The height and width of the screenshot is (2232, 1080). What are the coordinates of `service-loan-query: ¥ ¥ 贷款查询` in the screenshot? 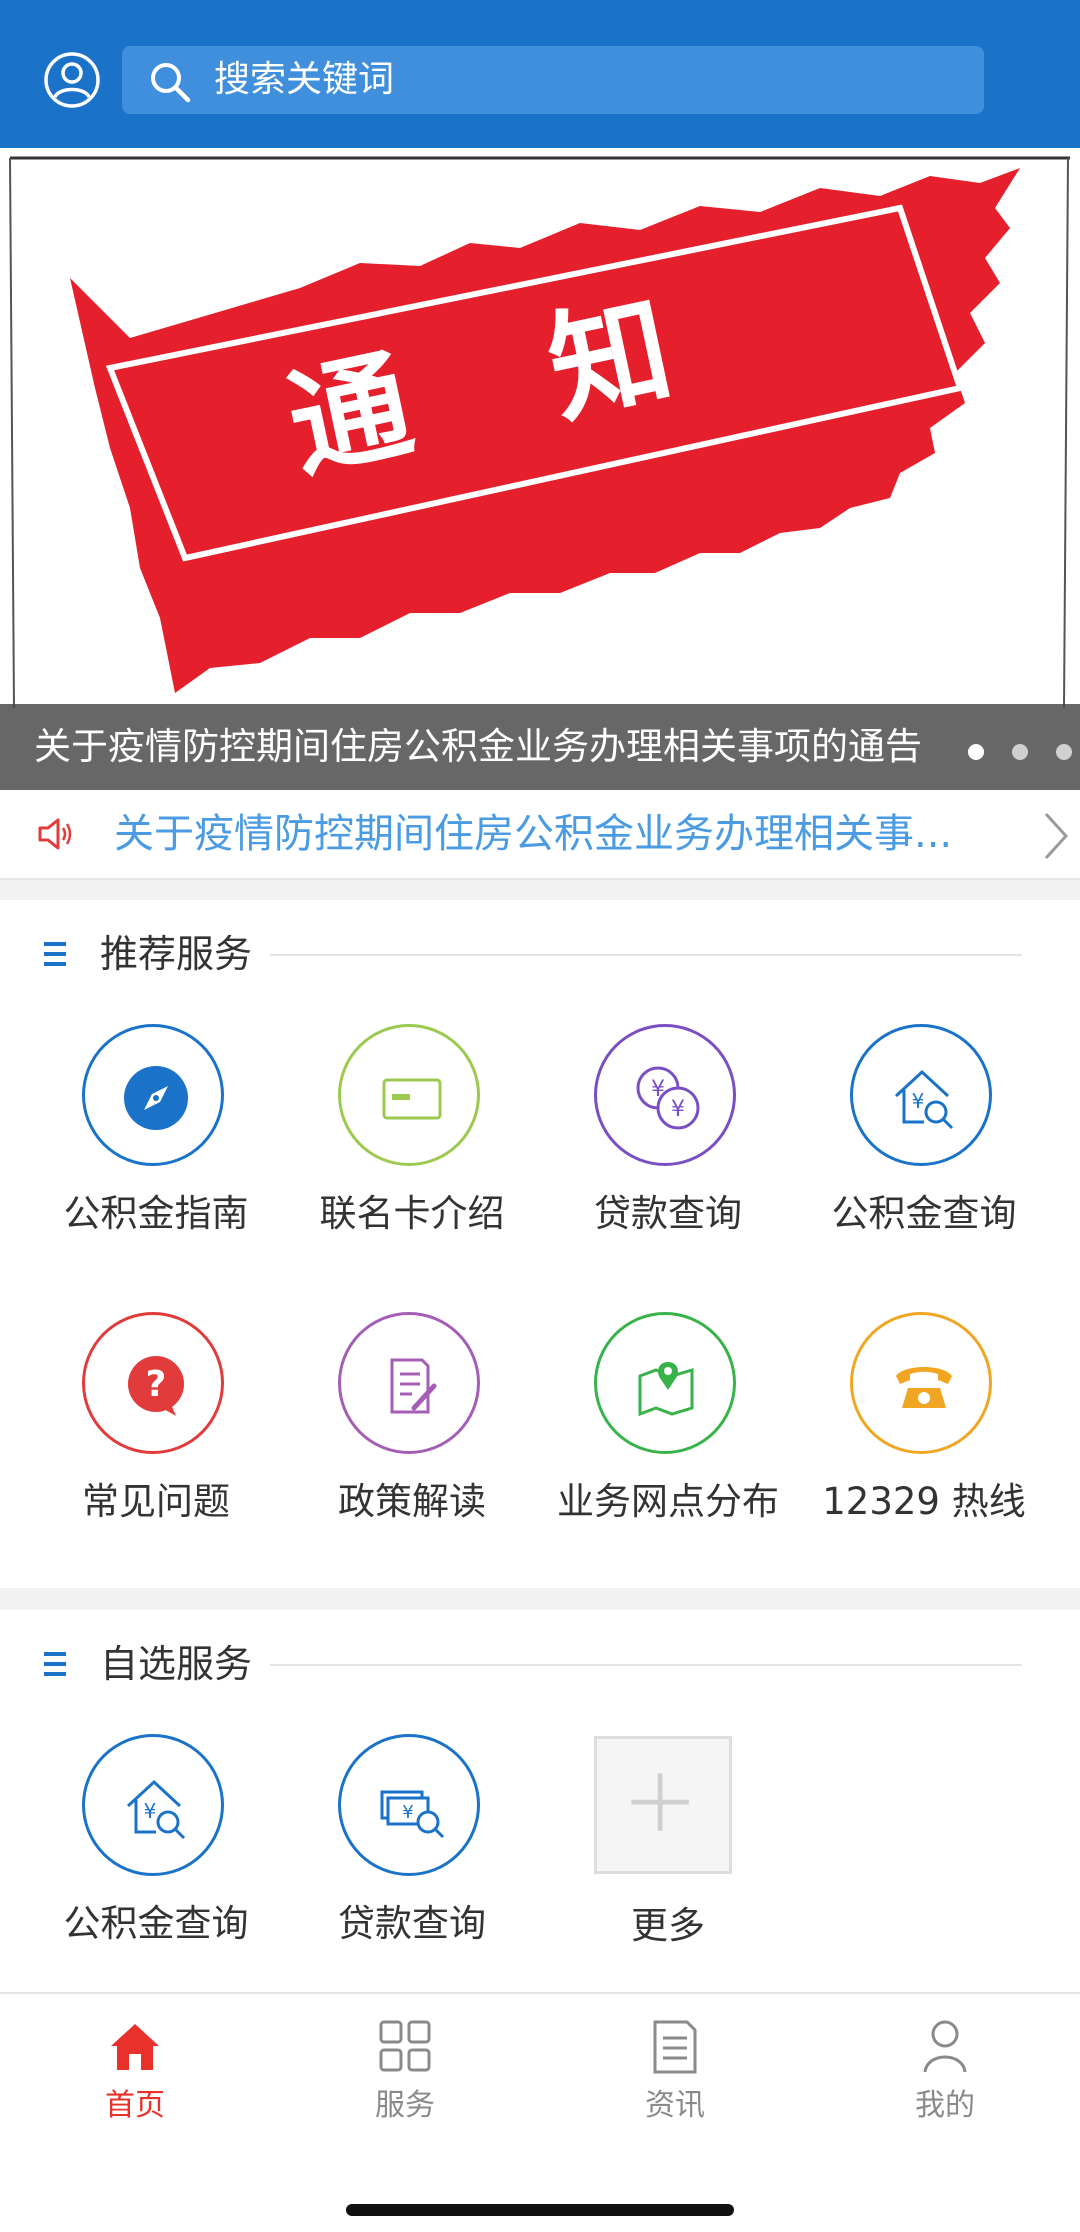 It's located at (668, 1139).